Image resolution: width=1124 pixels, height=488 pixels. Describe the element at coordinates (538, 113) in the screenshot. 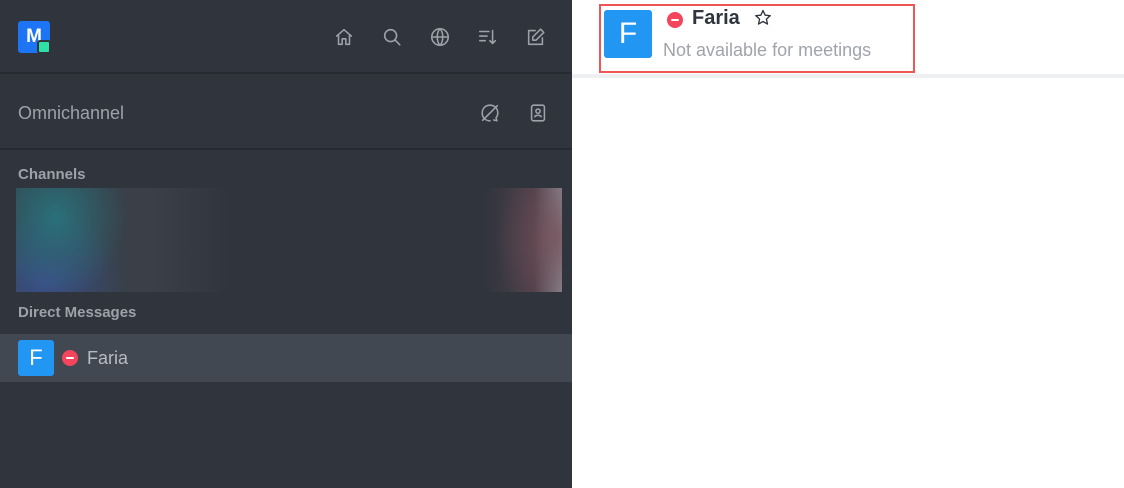

I see `contact-center-icon` at that location.